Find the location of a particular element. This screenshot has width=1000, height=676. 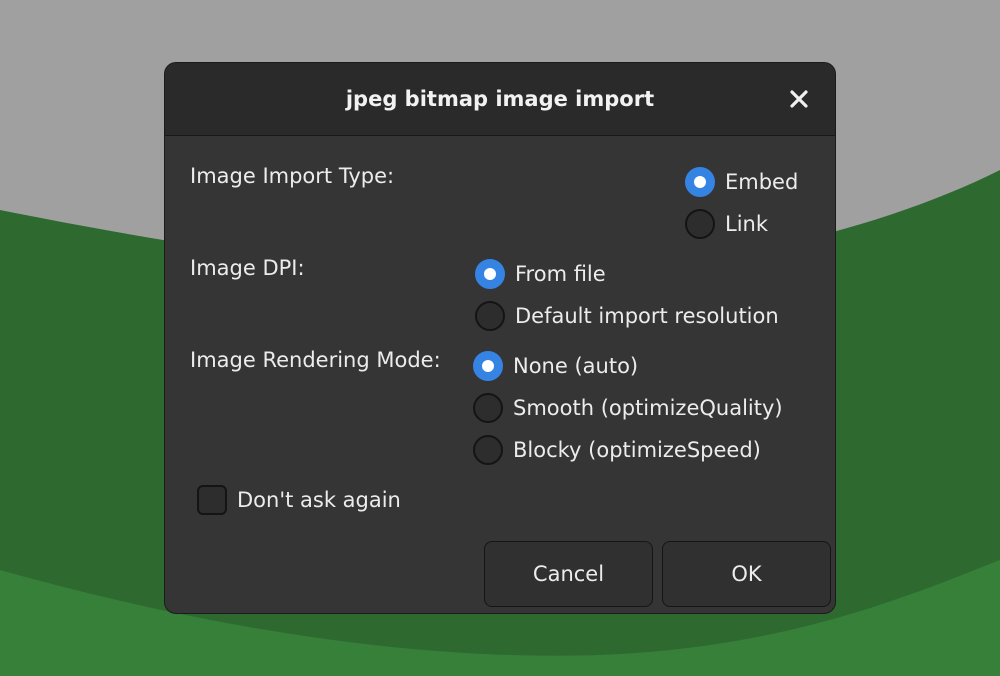

dont-ask-again-checkbox: Don't ask again is located at coordinates (299, 500).